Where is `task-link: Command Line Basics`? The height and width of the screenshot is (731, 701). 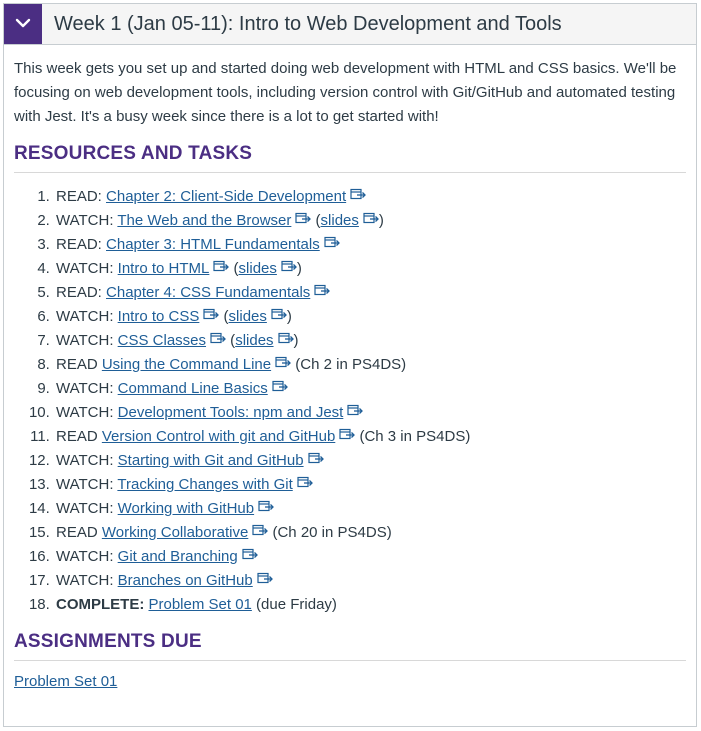 task-link: Command Line Basics is located at coordinates (193, 388).